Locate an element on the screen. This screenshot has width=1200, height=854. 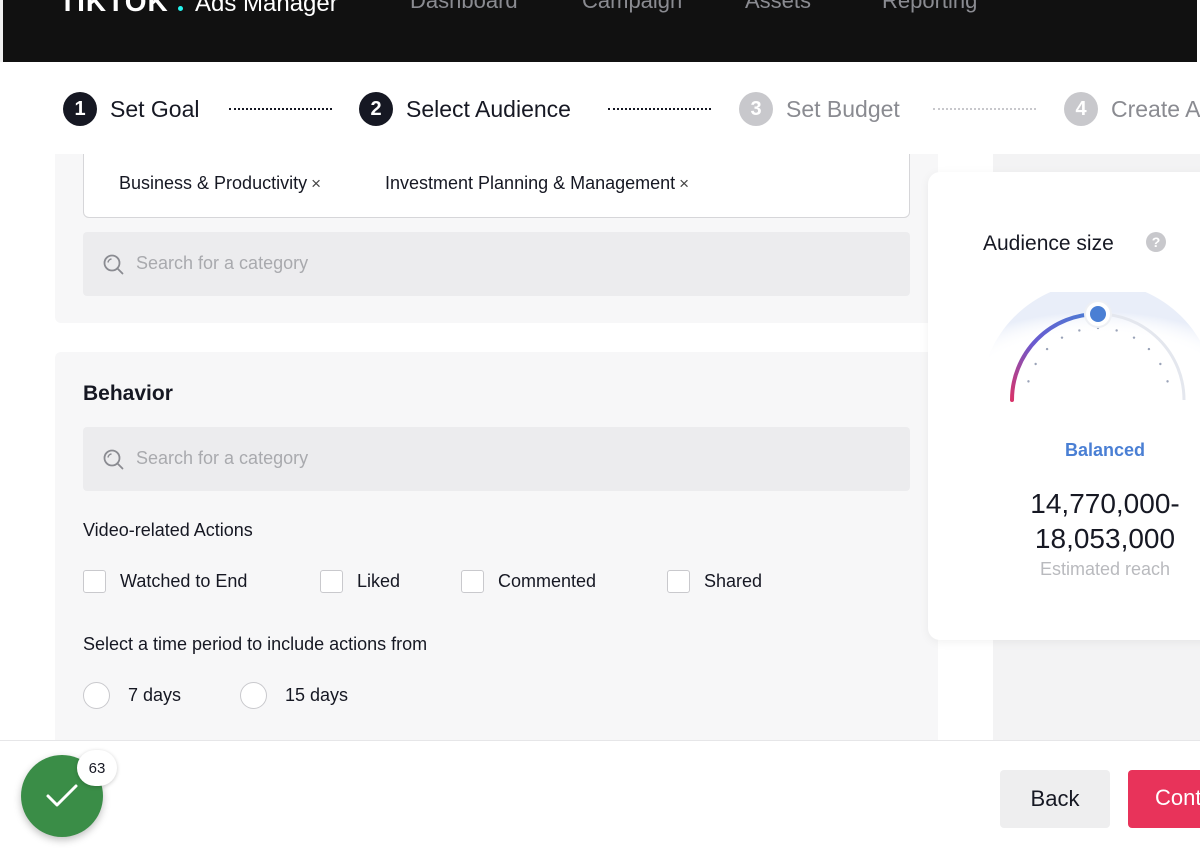
brand-dot is located at coordinates (180, 8).